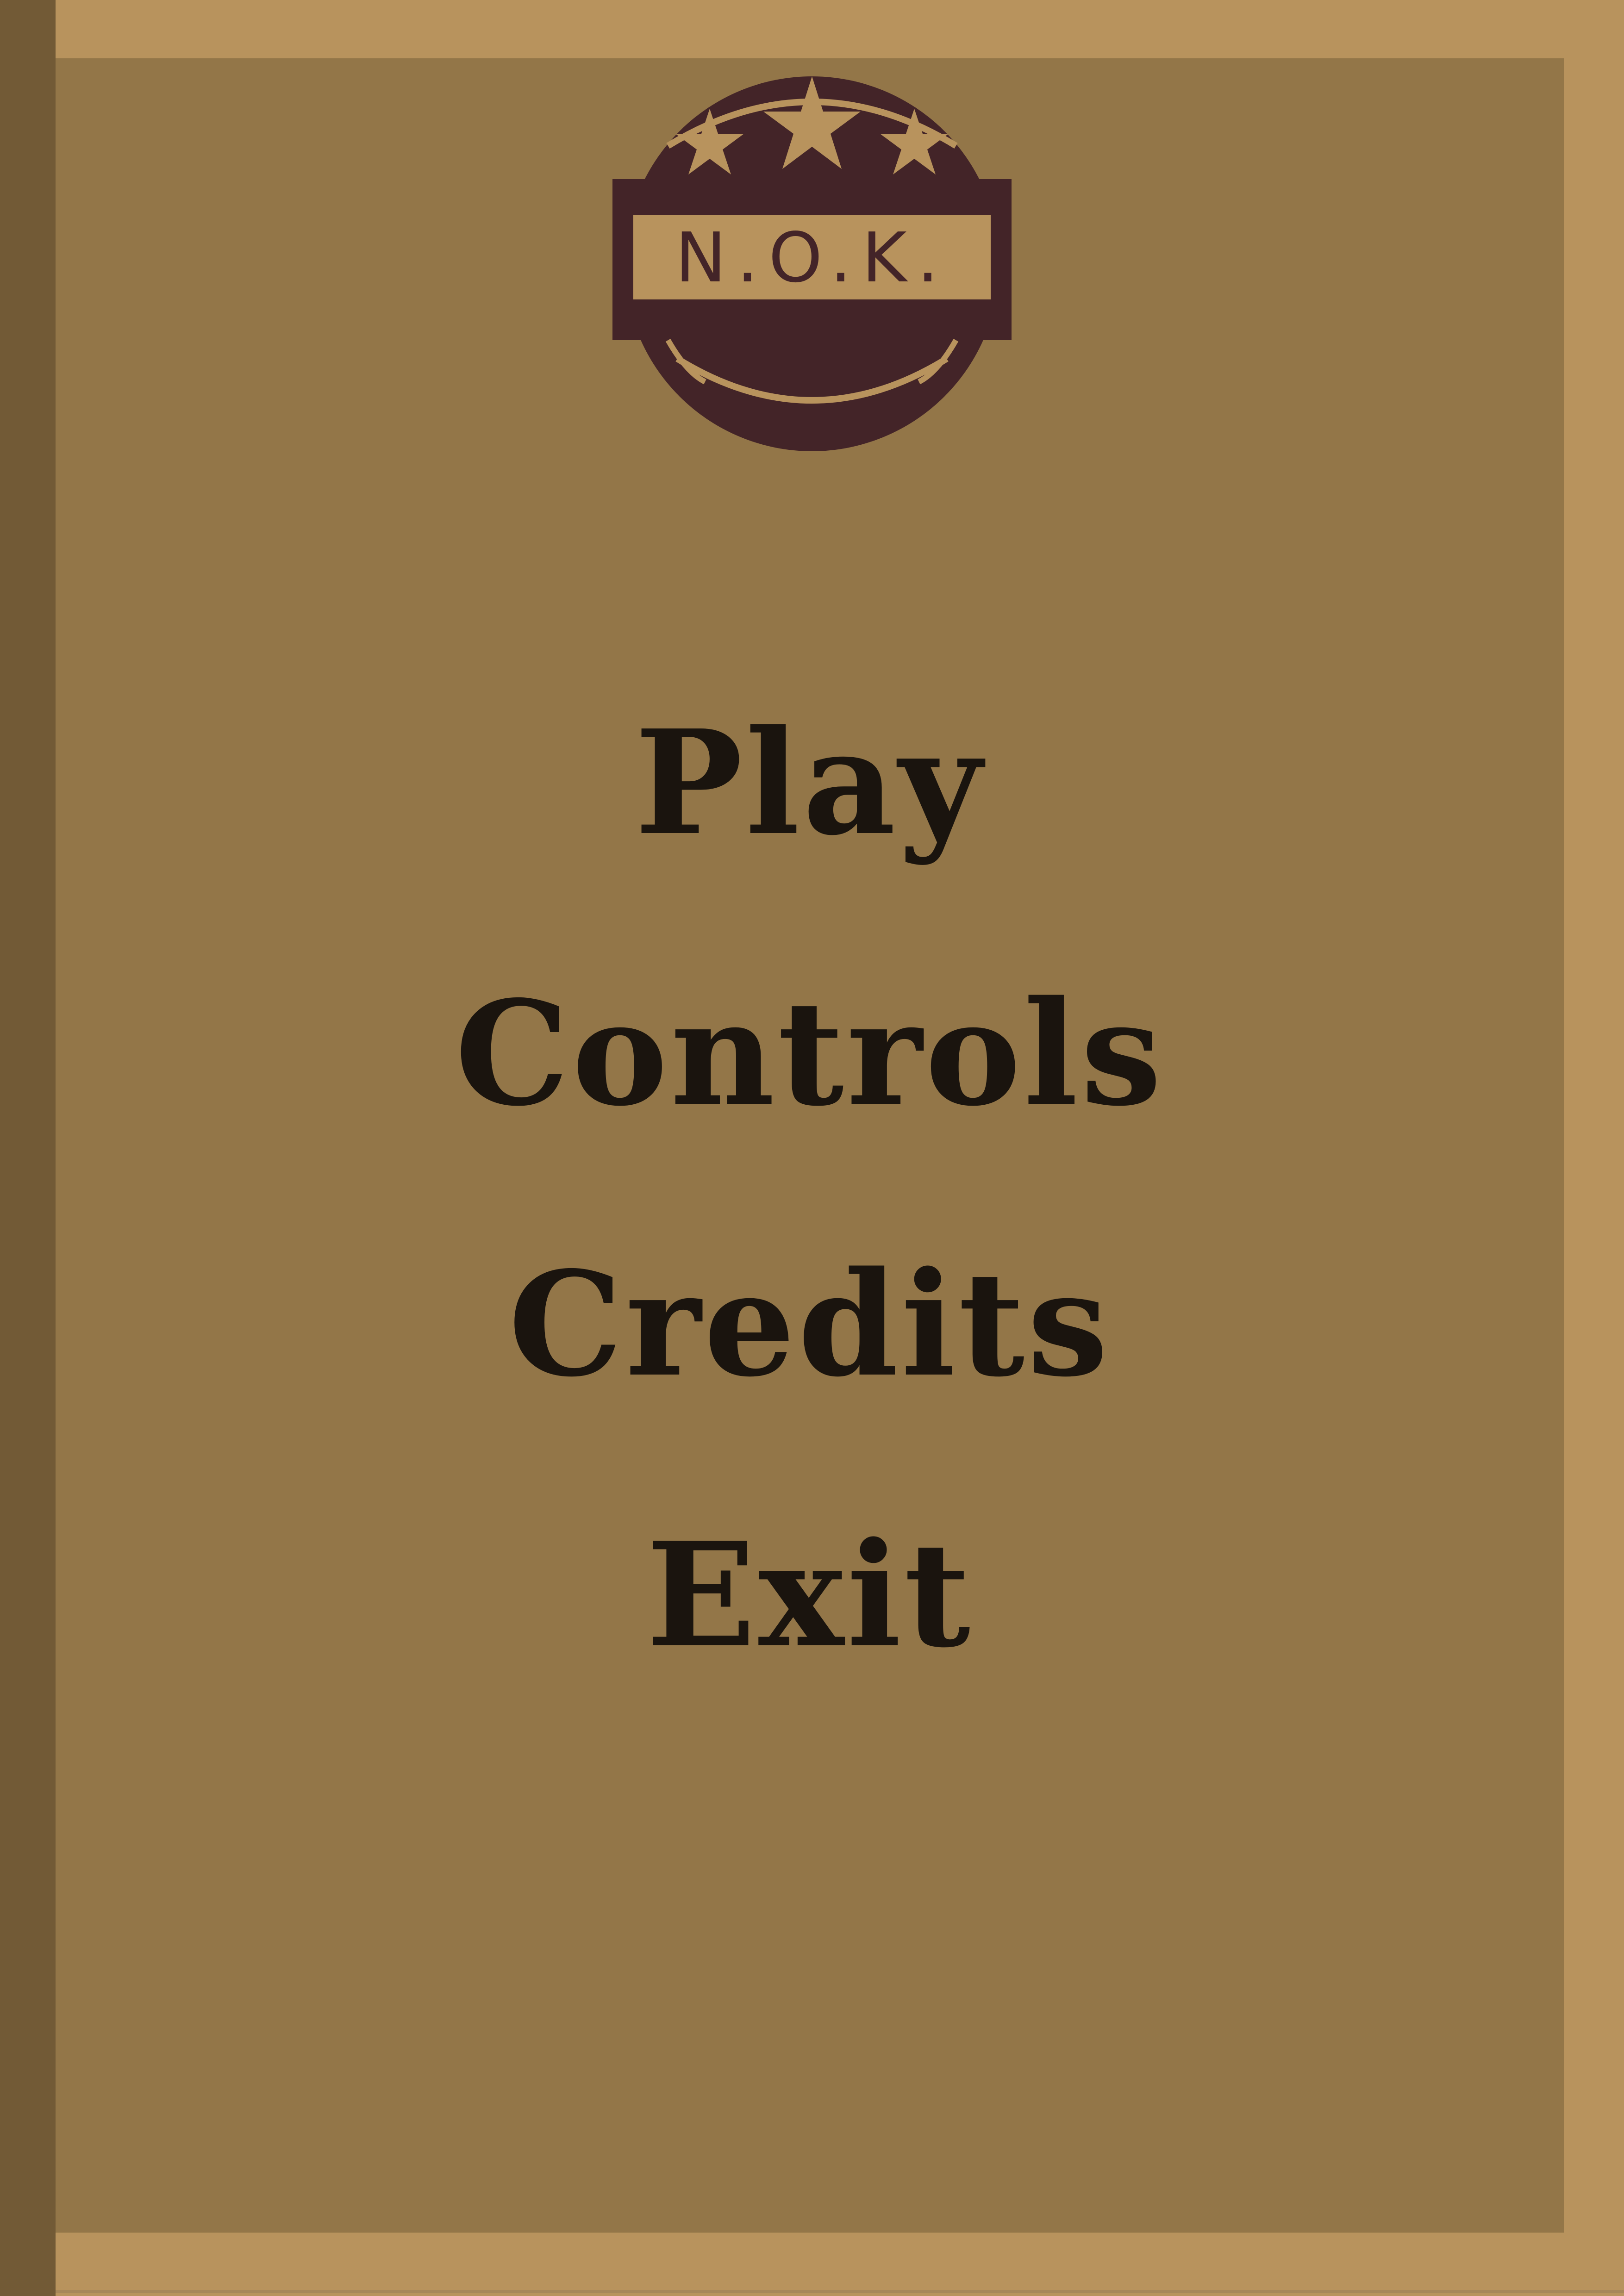  What do you see at coordinates (810, 783) in the screenshot?
I see `menu-item-play: Play` at bounding box center [810, 783].